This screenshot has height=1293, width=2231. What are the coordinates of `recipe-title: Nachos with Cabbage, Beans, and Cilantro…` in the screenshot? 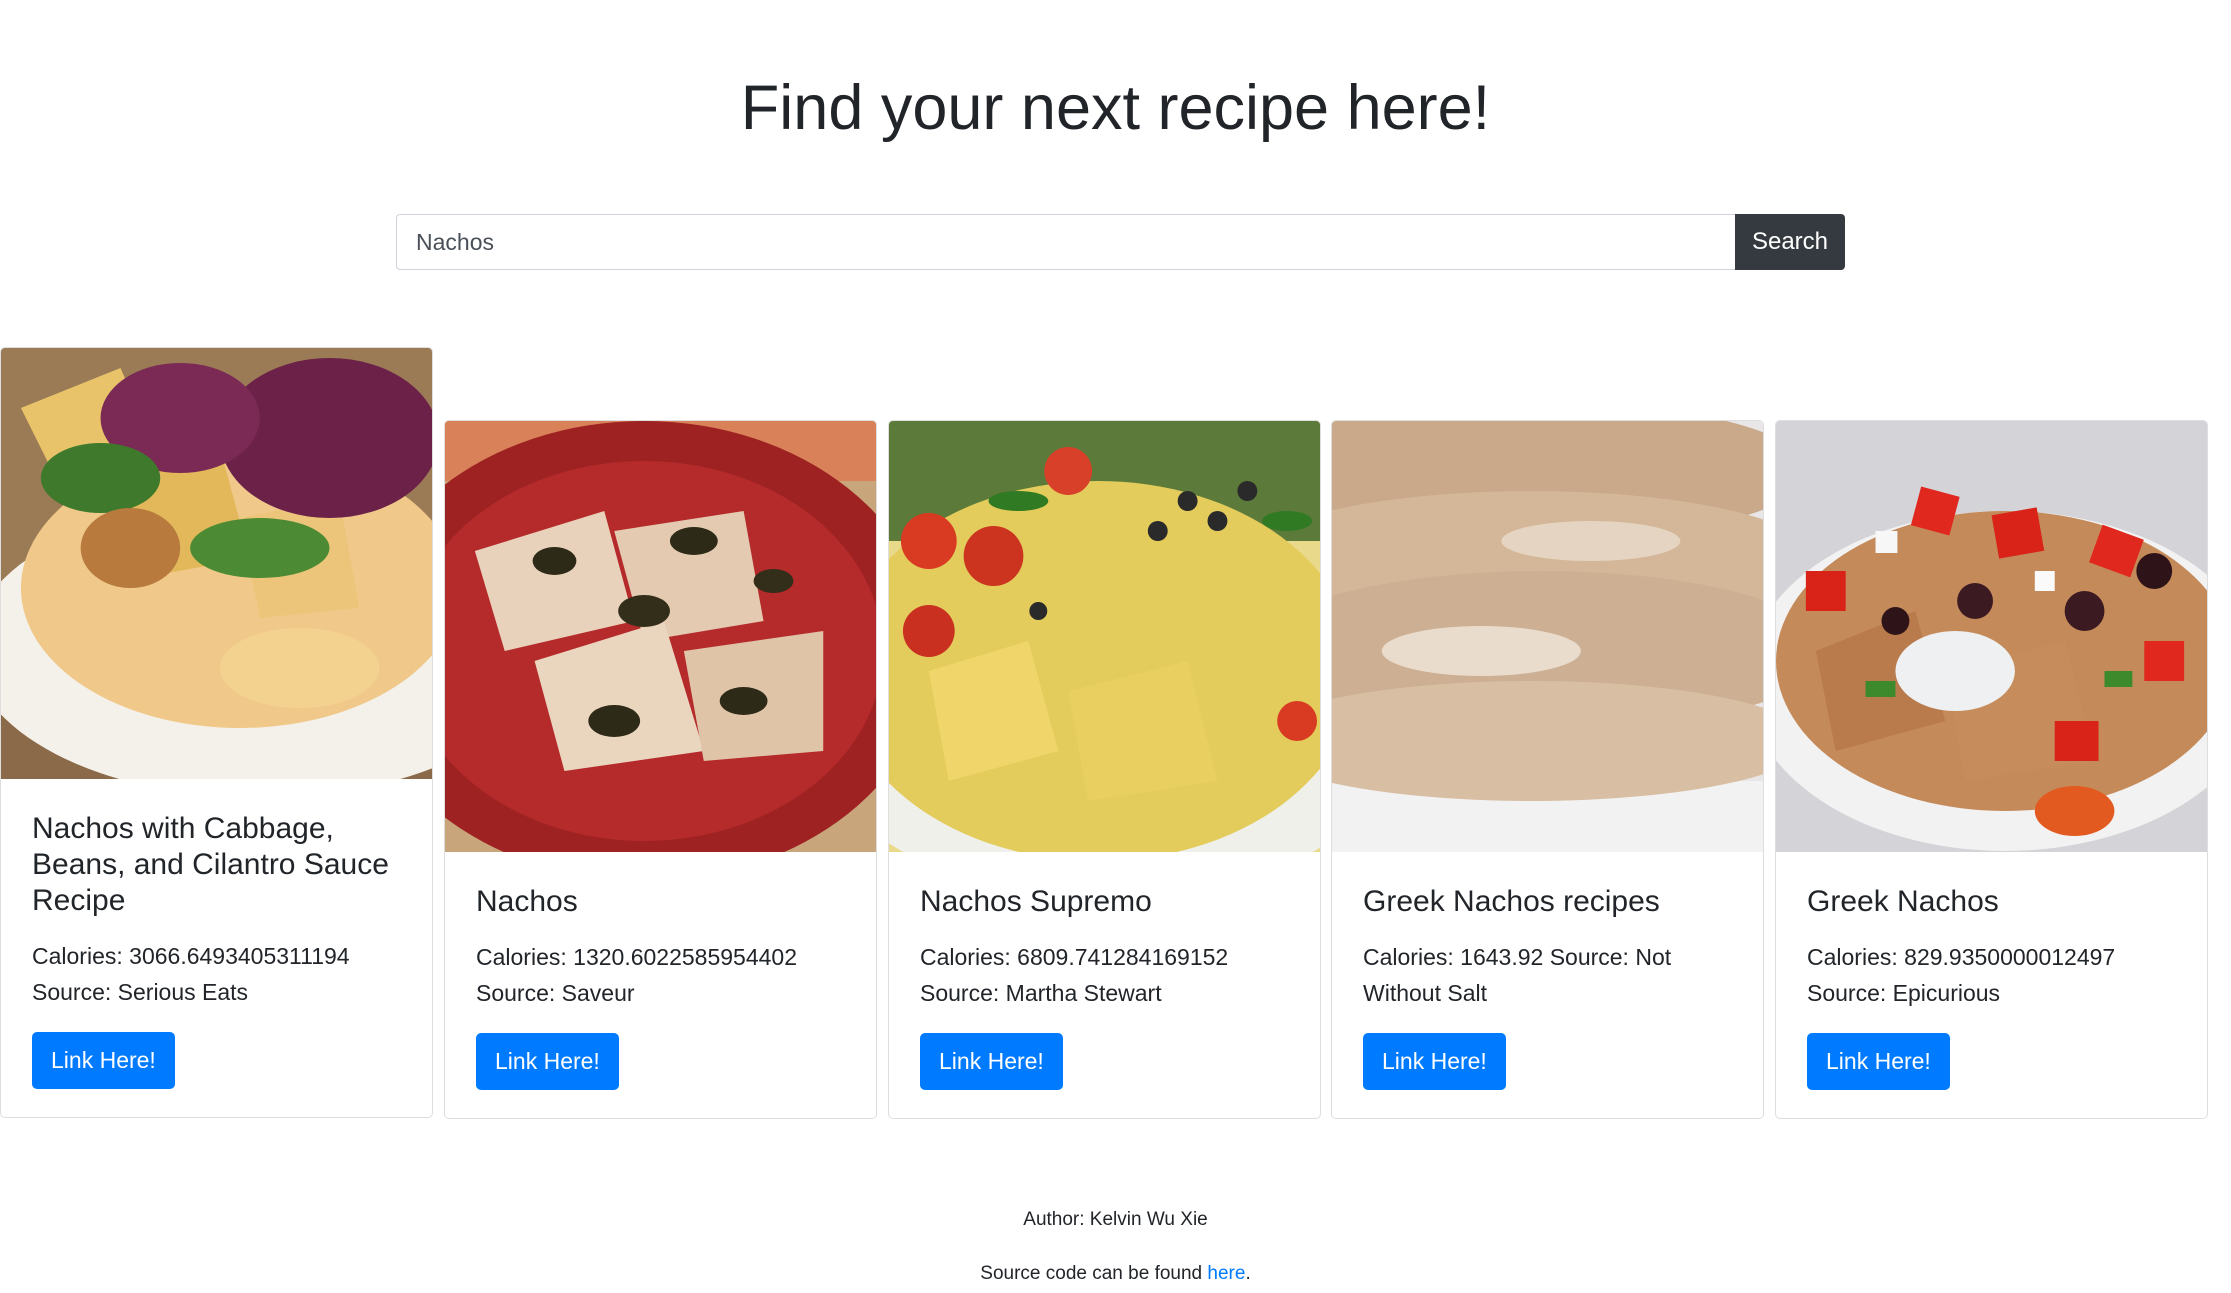 It's located at (210, 864).